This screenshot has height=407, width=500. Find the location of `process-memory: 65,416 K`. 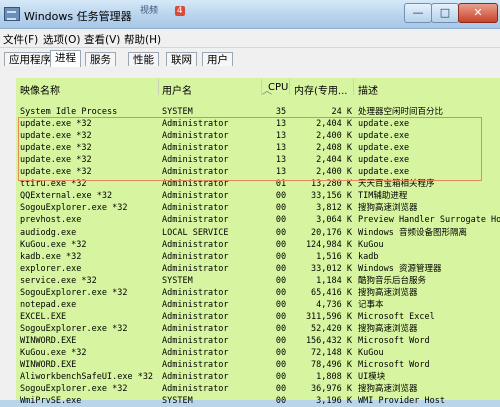

process-memory: 65,416 K is located at coordinates (331, 292).